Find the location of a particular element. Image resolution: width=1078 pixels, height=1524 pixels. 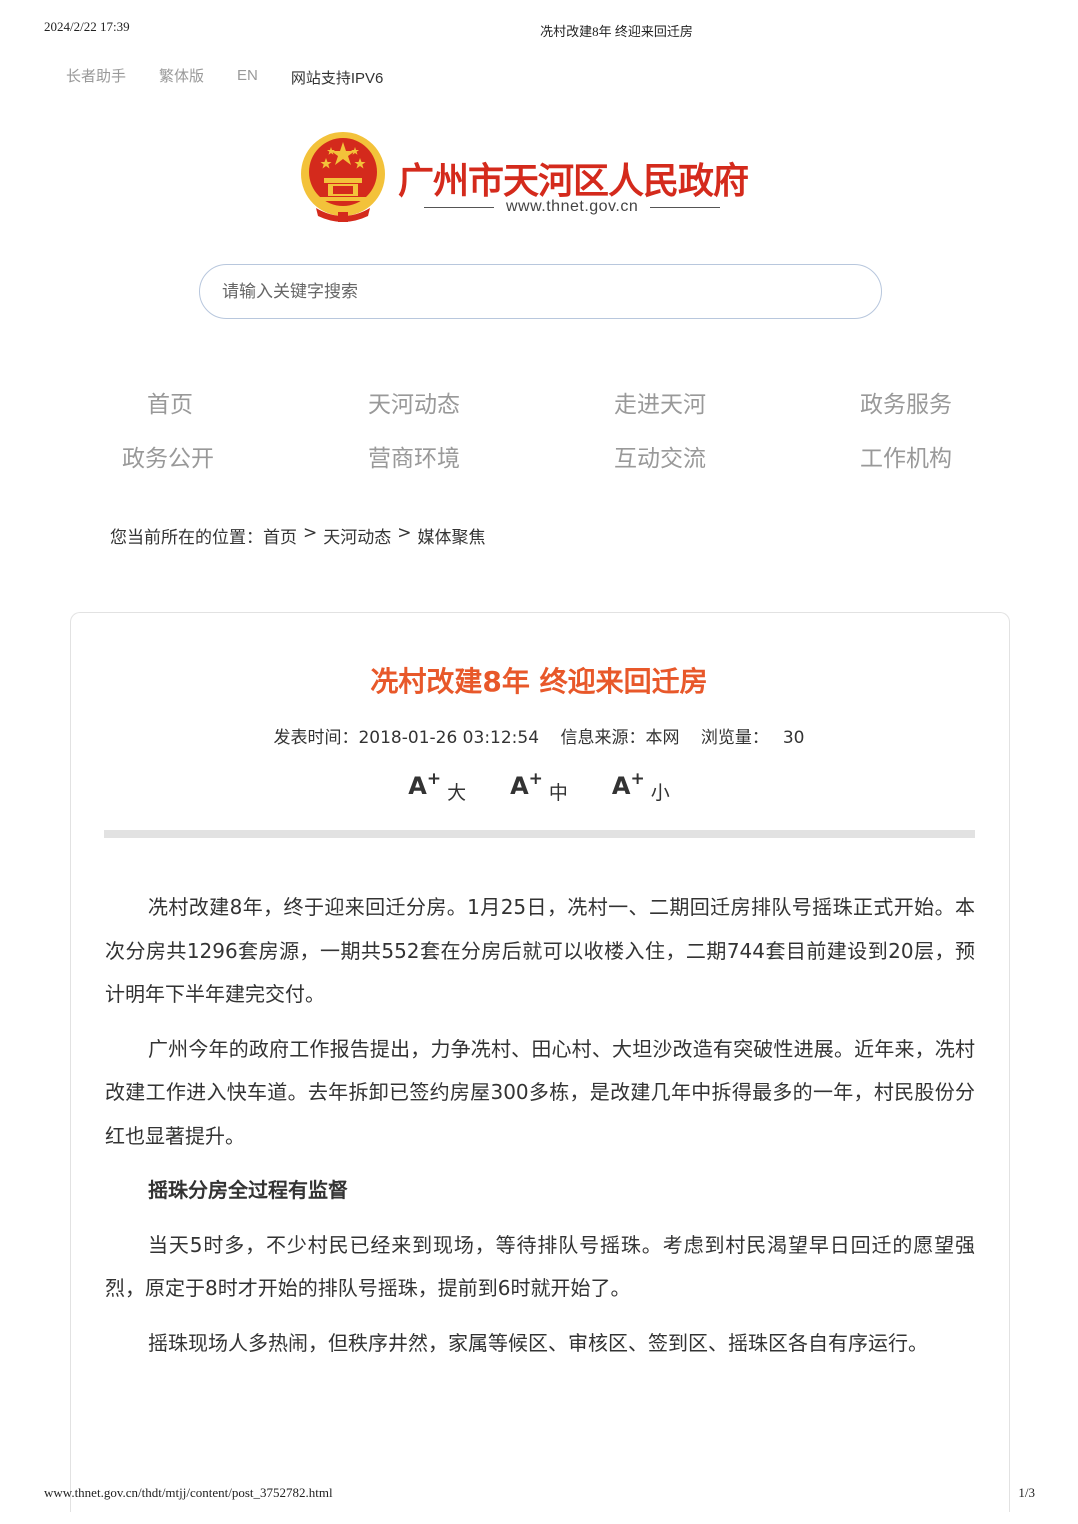

font-size-large-button: A + 大 is located at coordinates (437, 787).